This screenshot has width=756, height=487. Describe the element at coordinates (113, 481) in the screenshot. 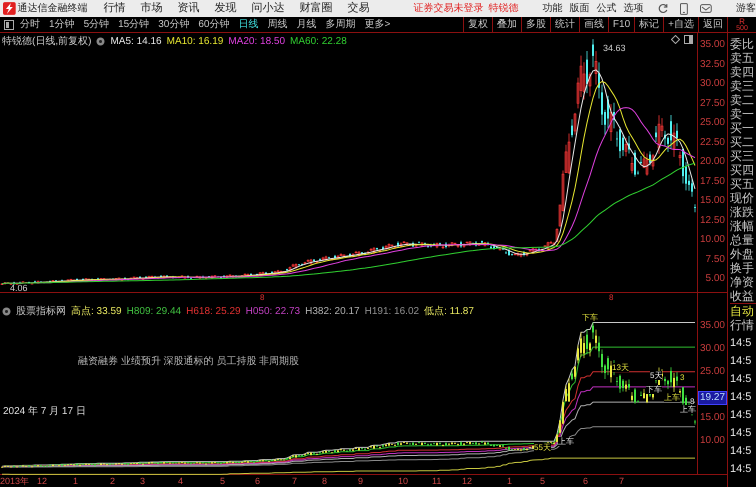

I see `time-axis-label: 2` at that location.